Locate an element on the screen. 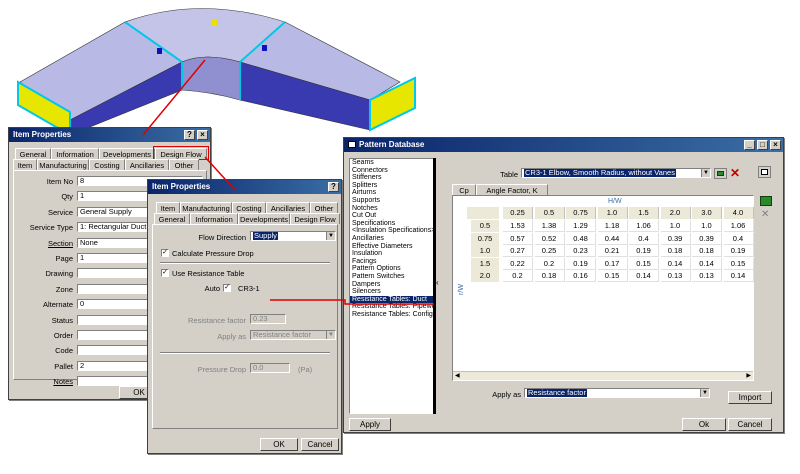  horizontal-scrollbar: ◀ ▶ is located at coordinates (603, 375).